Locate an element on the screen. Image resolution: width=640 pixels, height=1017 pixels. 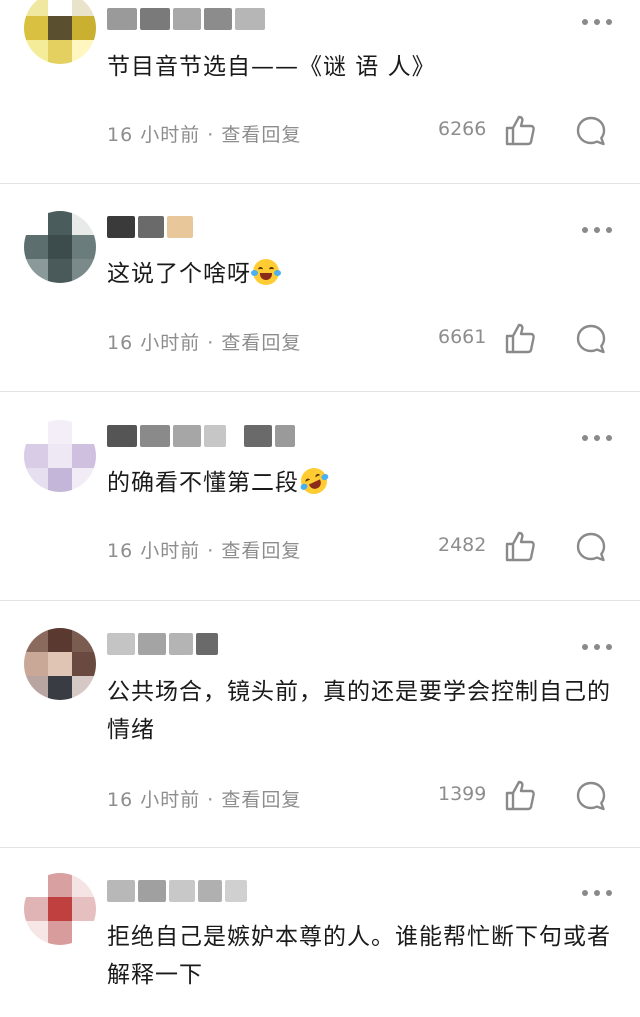
comment-text: 节目音节选自——《谜 语 人》 is located at coordinates (359, 67).